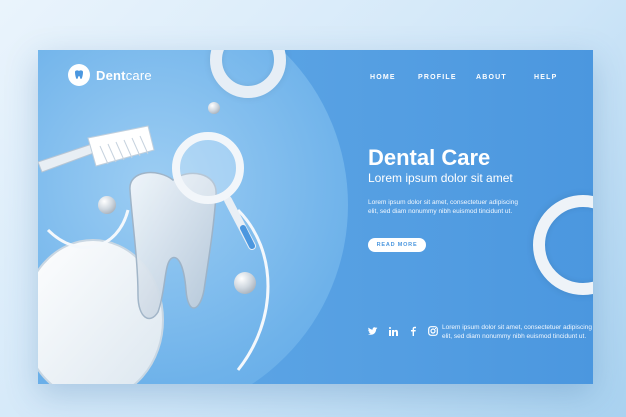 This screenshot has height=417, width=626. I want to click on decorative-ring-right, so click(563, 245).